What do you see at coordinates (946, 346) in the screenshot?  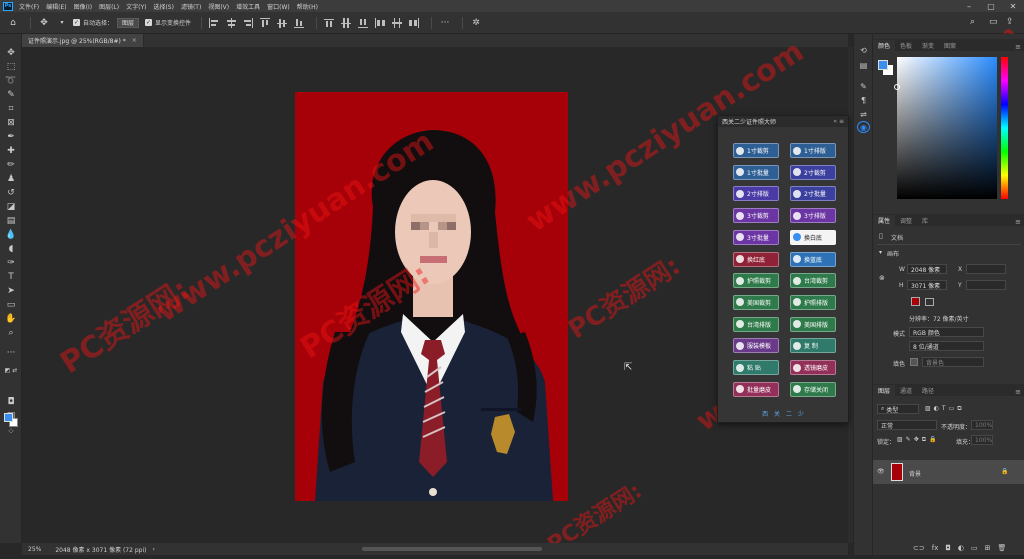 I see `bit-depth-dropdown: 8 位/通道` at bounding box center [946, 346].